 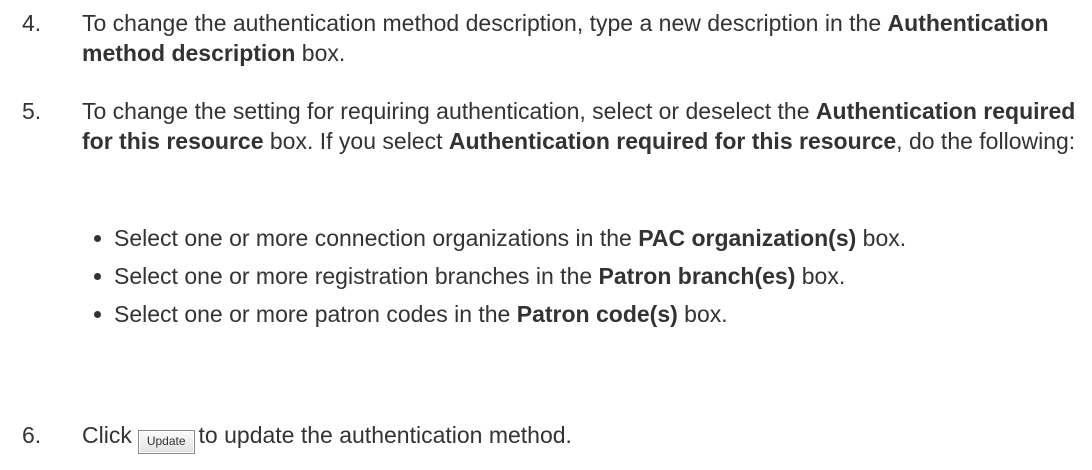 I want to click on field-name: PAC organization(s), so click(x=747, y=238).